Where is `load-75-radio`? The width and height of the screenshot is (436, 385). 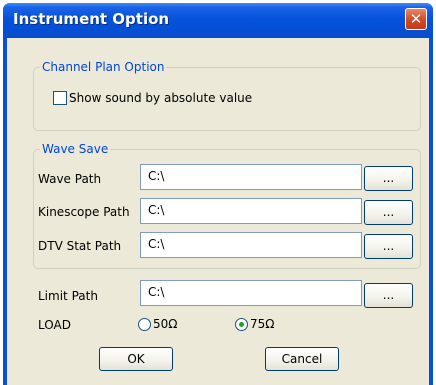
load-75-radio is located at coordinates (241, 324).